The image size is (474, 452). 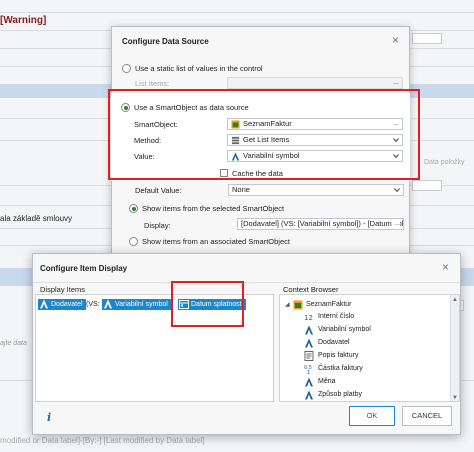 I want to click on dialog-title: Configure Item Display, so click(x=84, y=268).